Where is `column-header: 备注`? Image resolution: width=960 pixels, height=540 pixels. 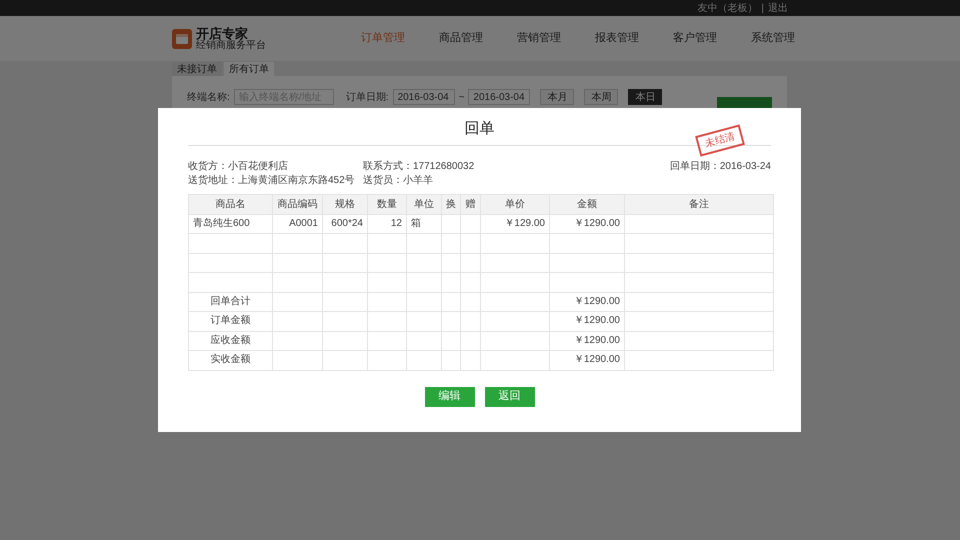 column-header: 备注 is located at coordinates (699, 204).